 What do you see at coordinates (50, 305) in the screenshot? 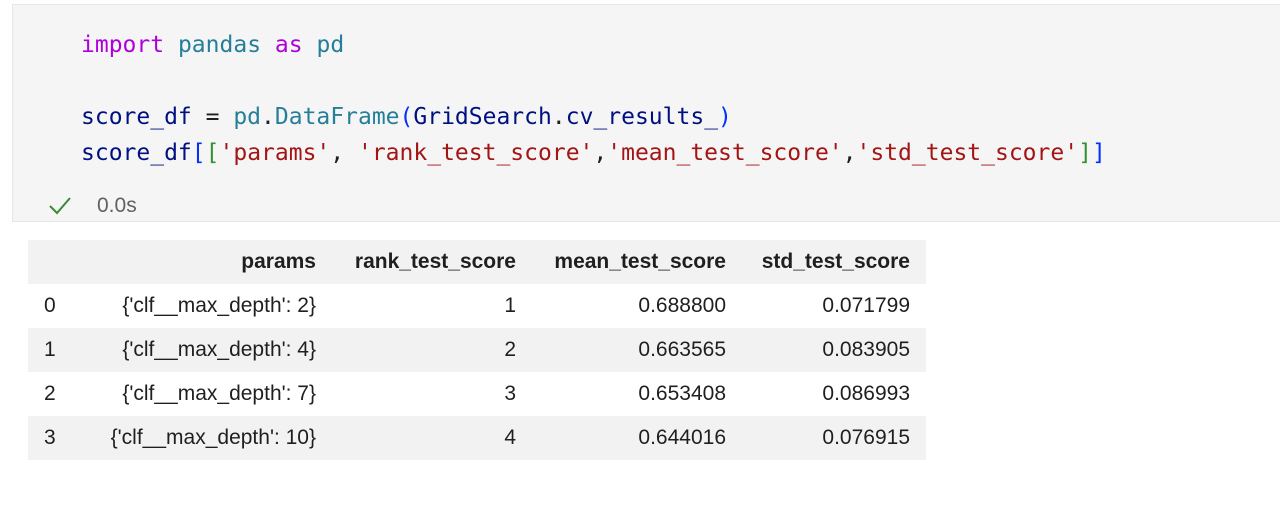
I see `row-index: 0` at bounding box center [50, 305].